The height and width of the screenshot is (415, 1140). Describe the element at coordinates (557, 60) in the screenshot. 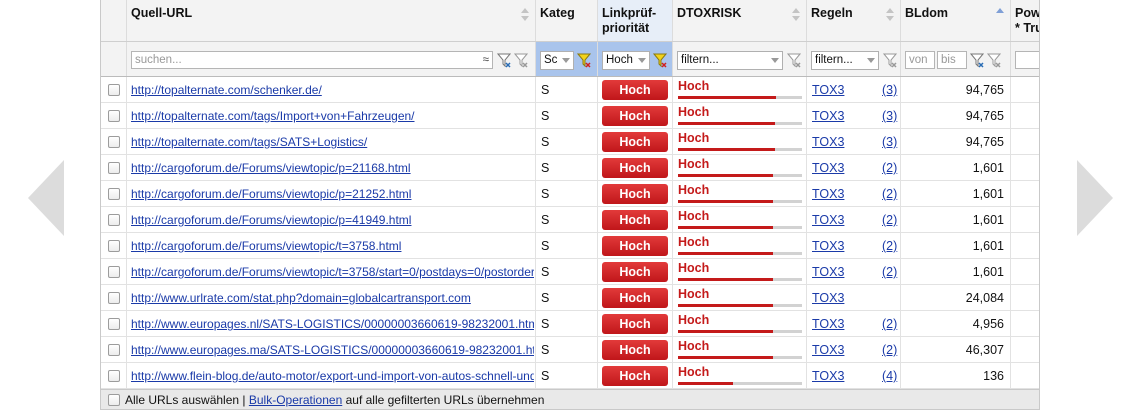

I see `kategorie-filter-select: Sc` at that location.